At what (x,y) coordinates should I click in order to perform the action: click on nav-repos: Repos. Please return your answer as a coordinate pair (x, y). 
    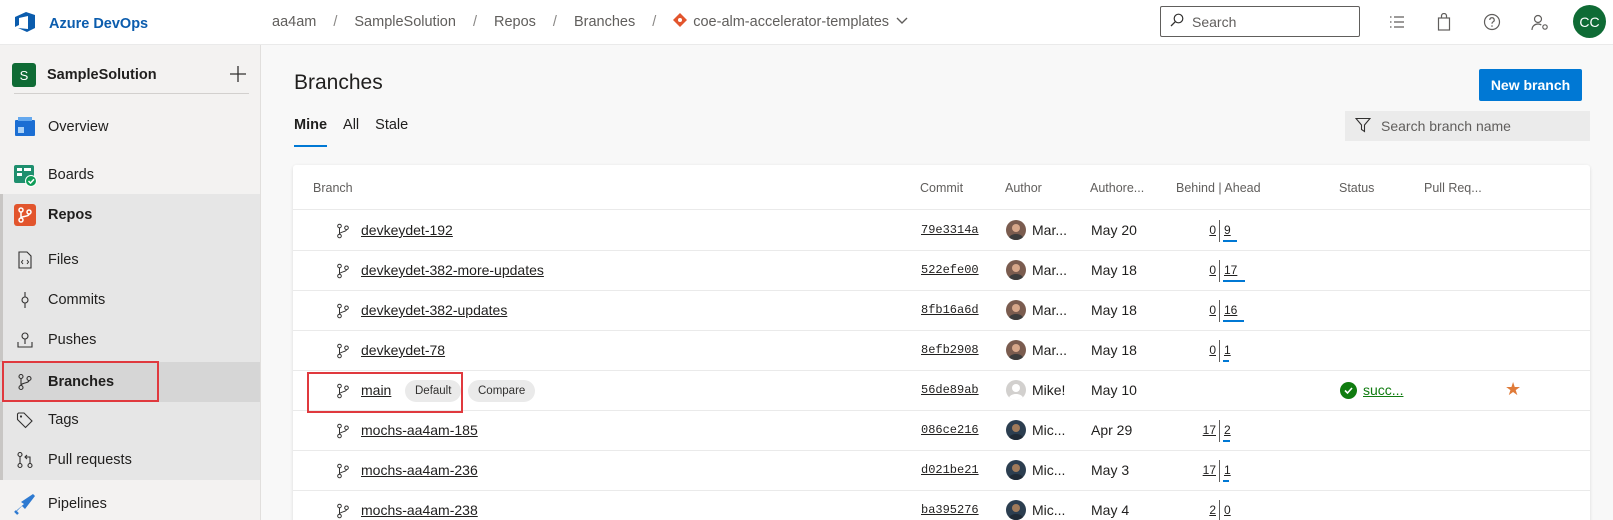
    Looking at the image, I should click on (130, 215).